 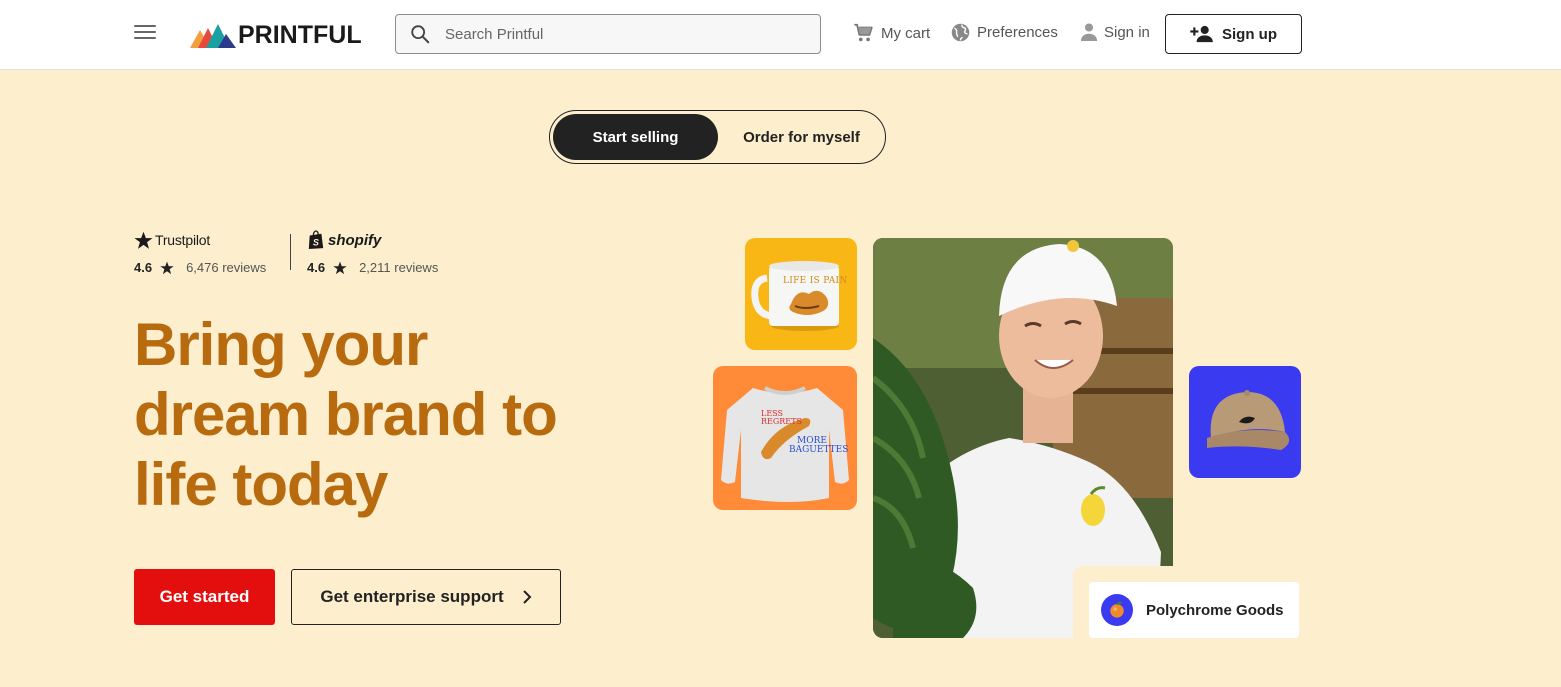 What do you see at coordinates (355, 240) in the screenshot?
I see `shopify-label: shopify` at bounding box center [355, 240].